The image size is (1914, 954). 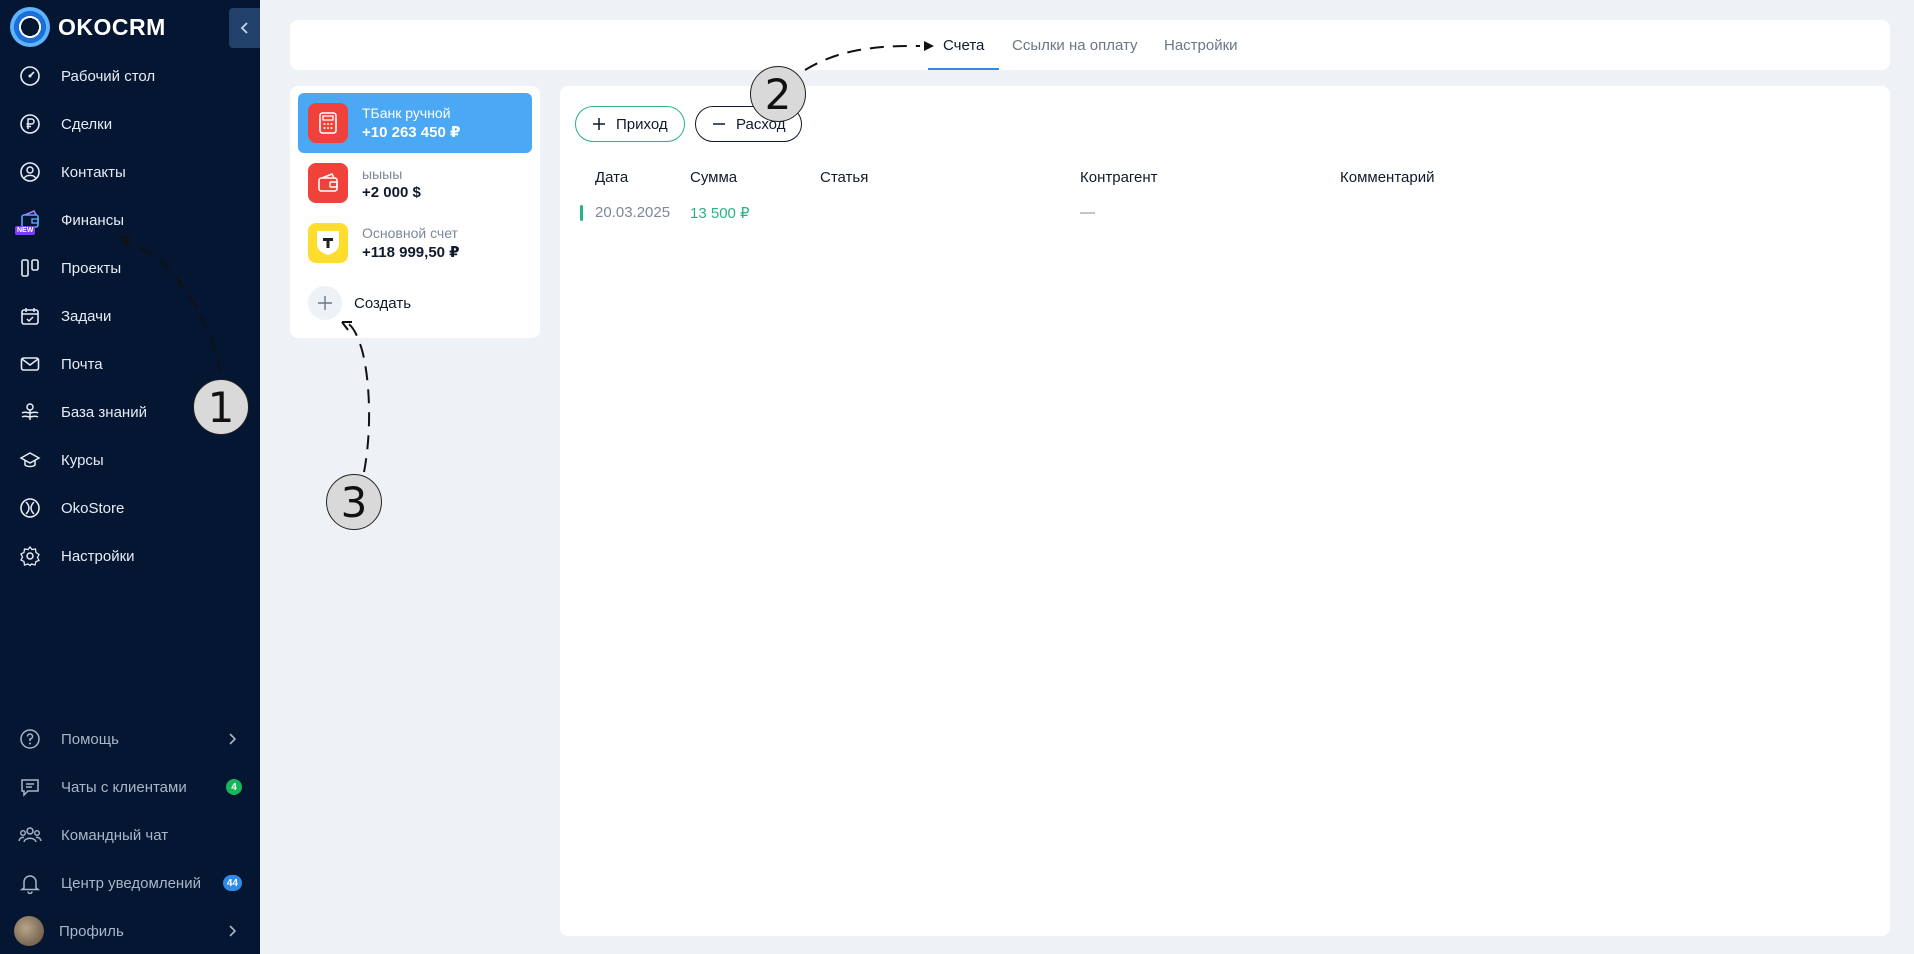 What do you see at coordinates (25, 230) in the screenshot?
I see `new-badge: NEW` at bounding box center [25, 230].